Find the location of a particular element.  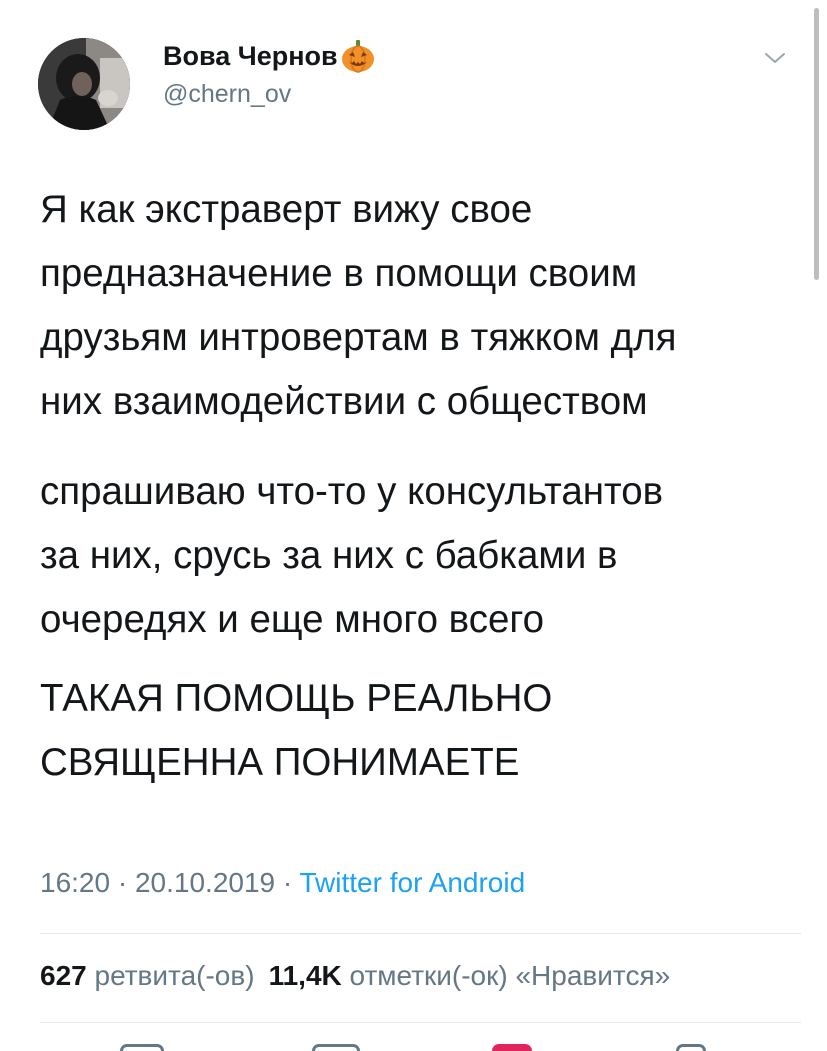

chevron-down-icon is located at coordinates (775, 58).